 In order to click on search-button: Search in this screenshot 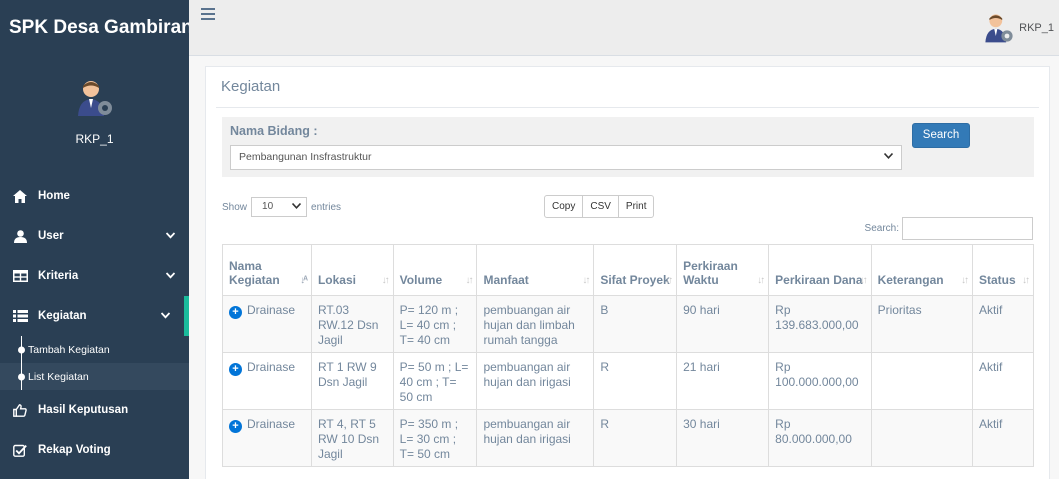, I will do `click(941, 135)`.